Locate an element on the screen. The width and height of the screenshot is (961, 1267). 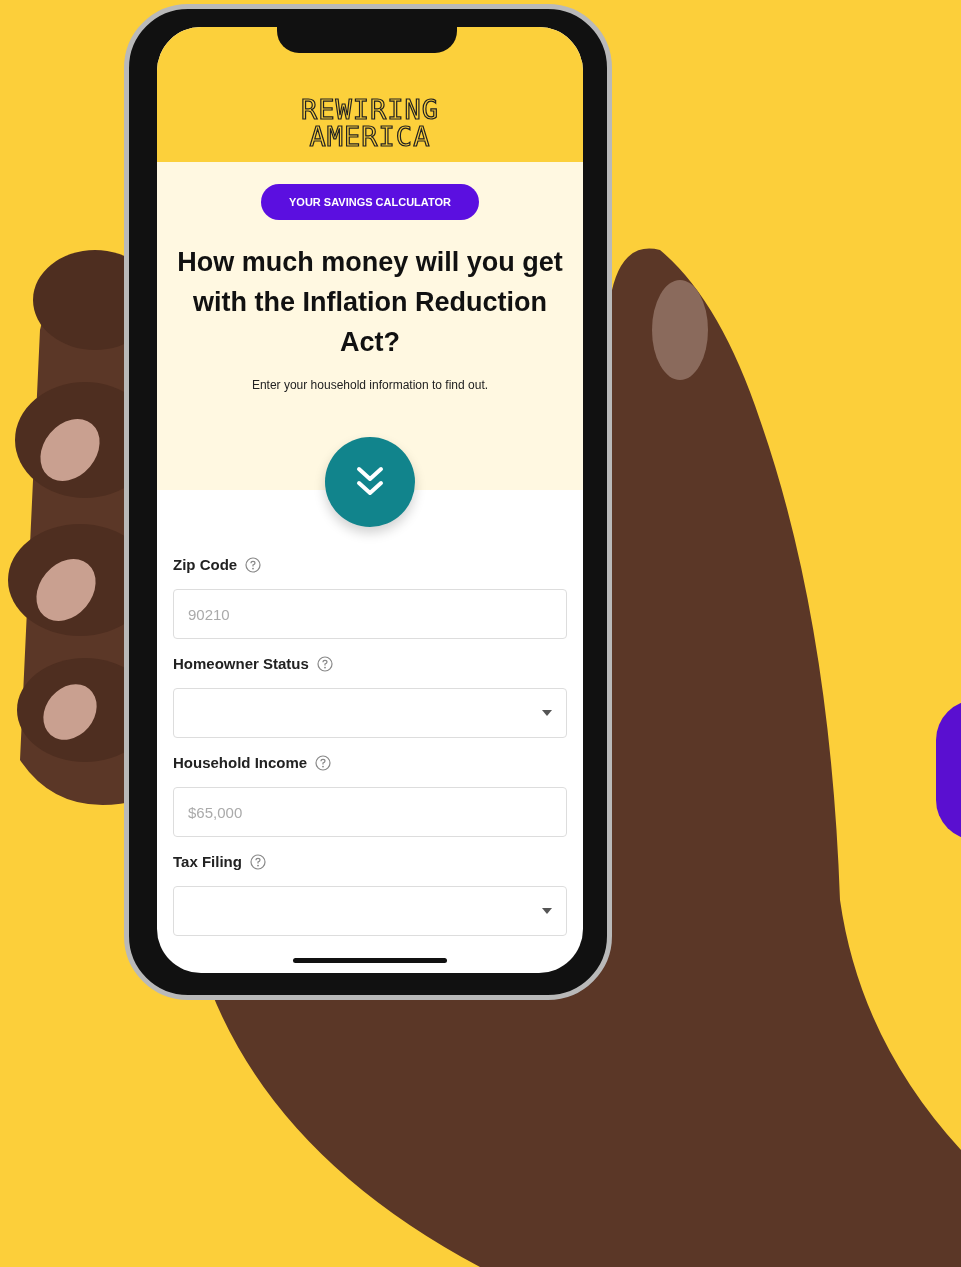
field-label: Household Income is located at coordinates (240, 762).